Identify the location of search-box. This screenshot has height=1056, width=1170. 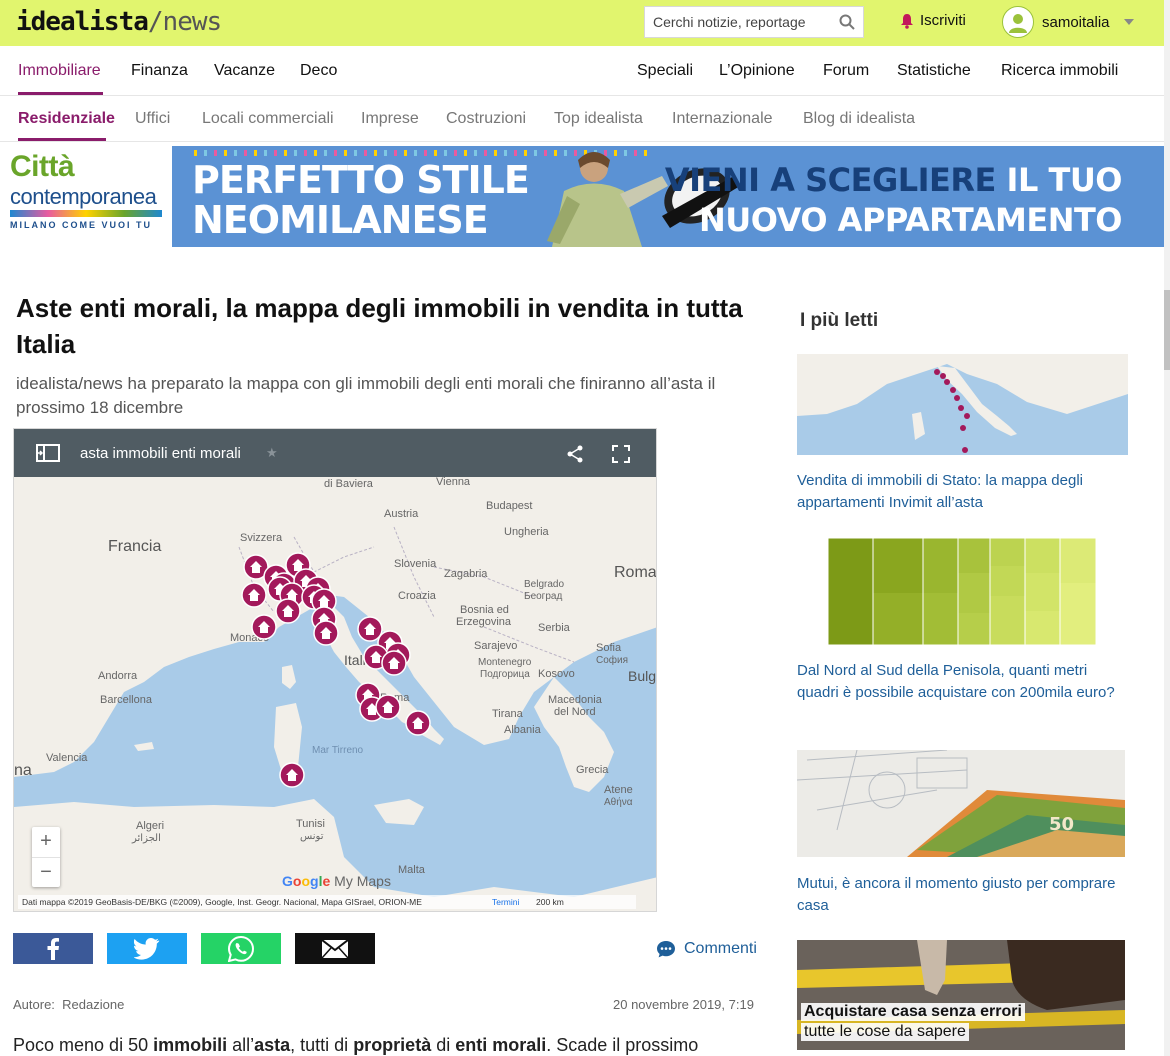
(754, 22).